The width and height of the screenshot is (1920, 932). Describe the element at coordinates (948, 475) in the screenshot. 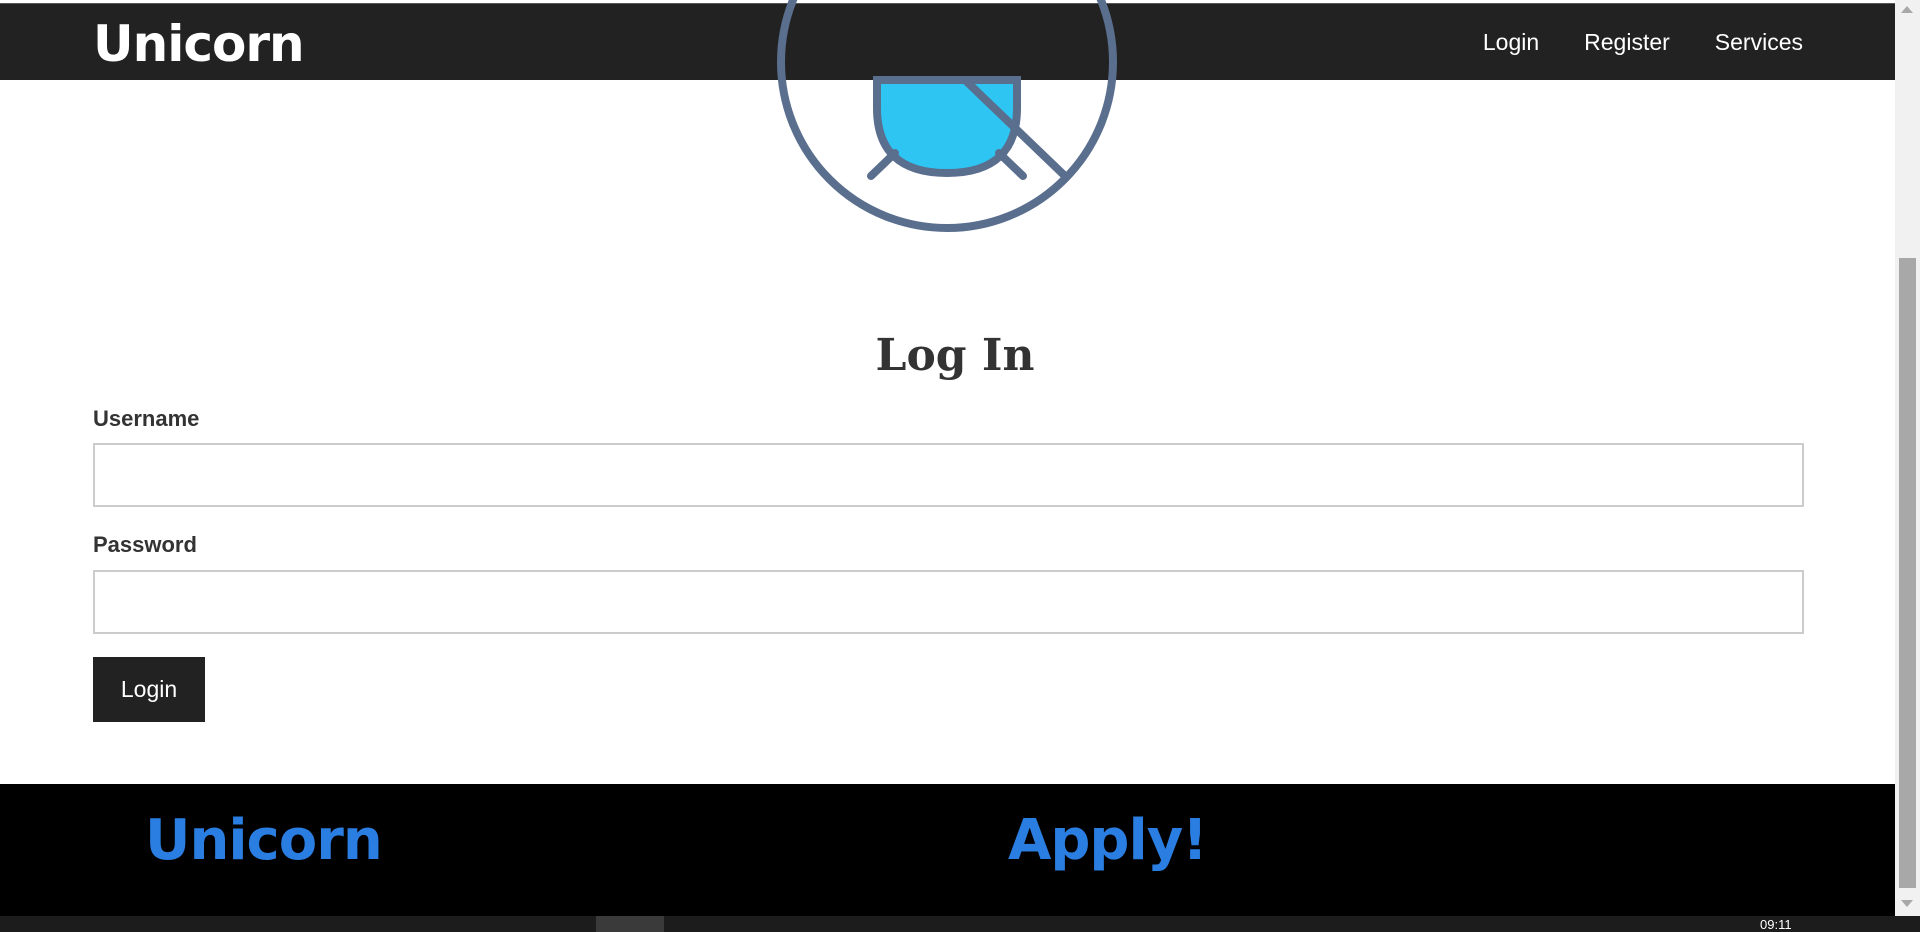

I see `username-input` at that location.